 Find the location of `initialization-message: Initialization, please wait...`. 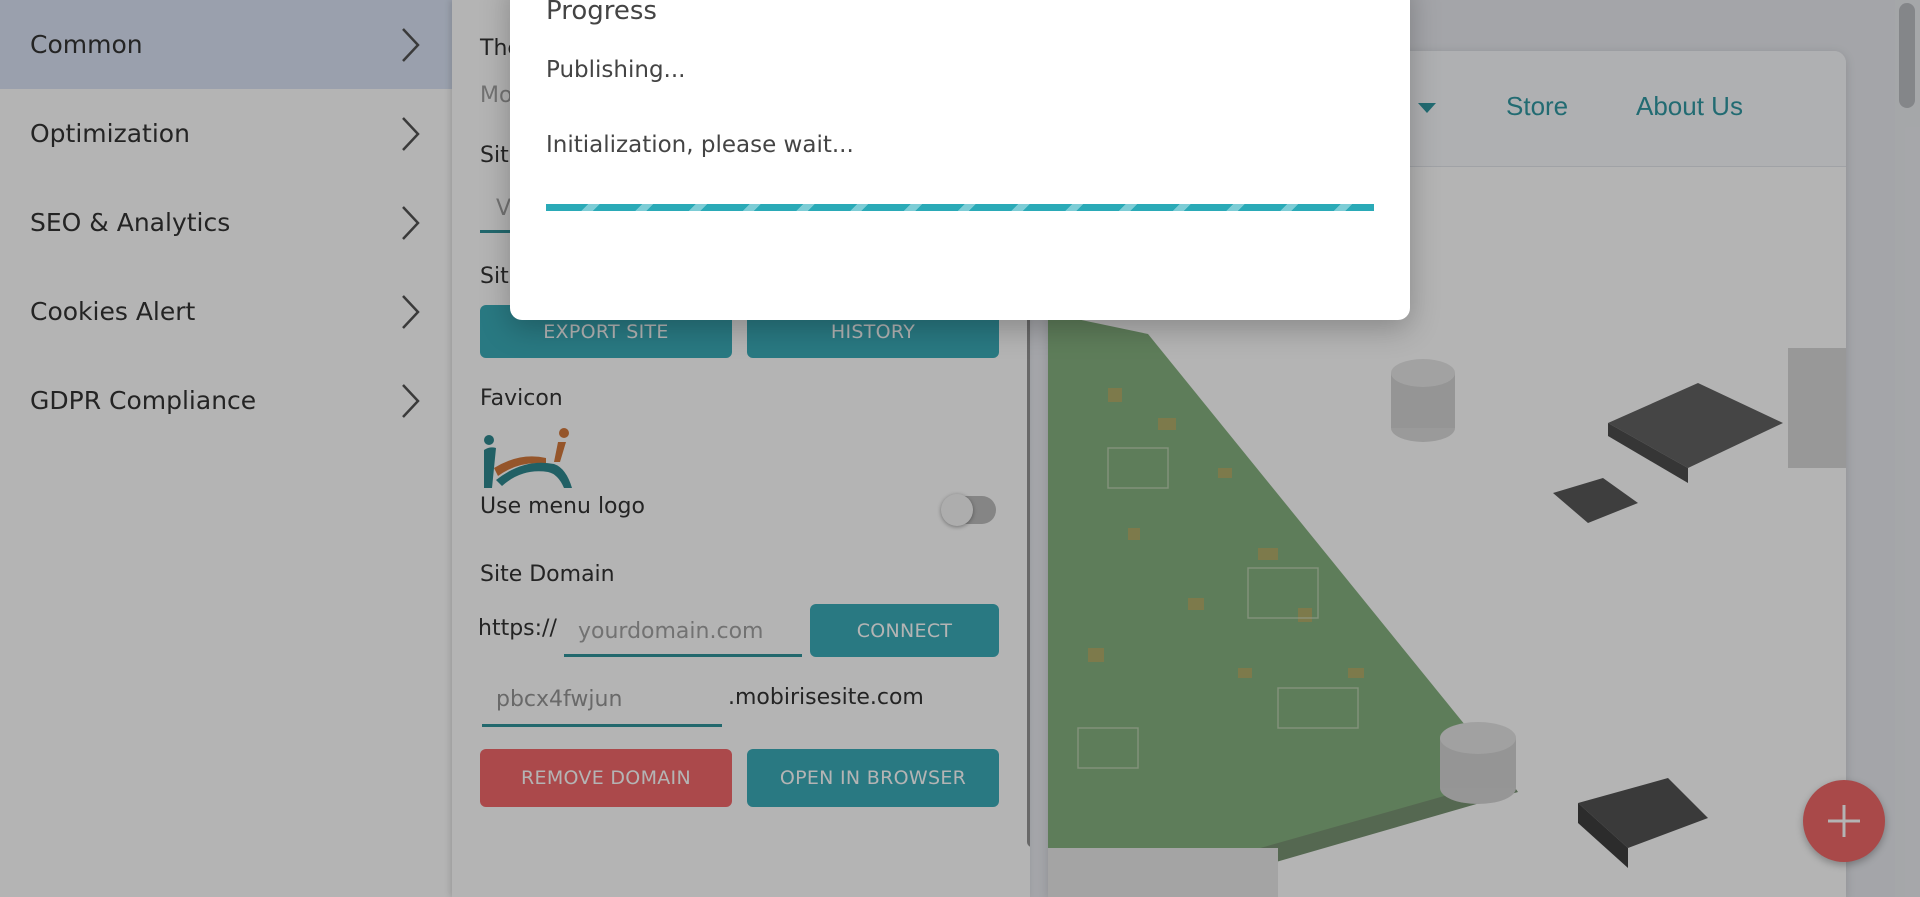

initialization-message: Initialization, please wait... is located at coordinates (700, 145).